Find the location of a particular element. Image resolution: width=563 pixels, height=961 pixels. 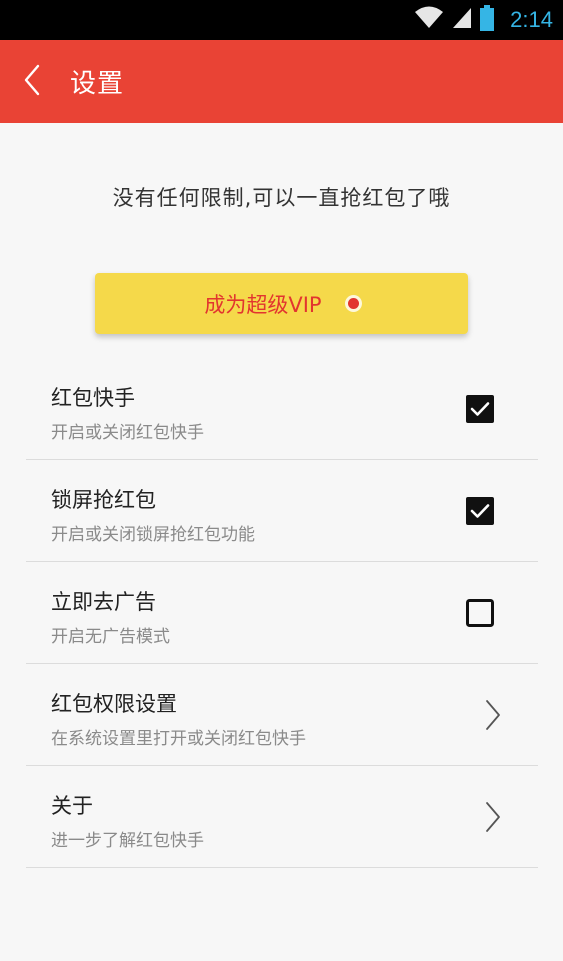

page-title: 设置 is located at coordinates (97, 84).